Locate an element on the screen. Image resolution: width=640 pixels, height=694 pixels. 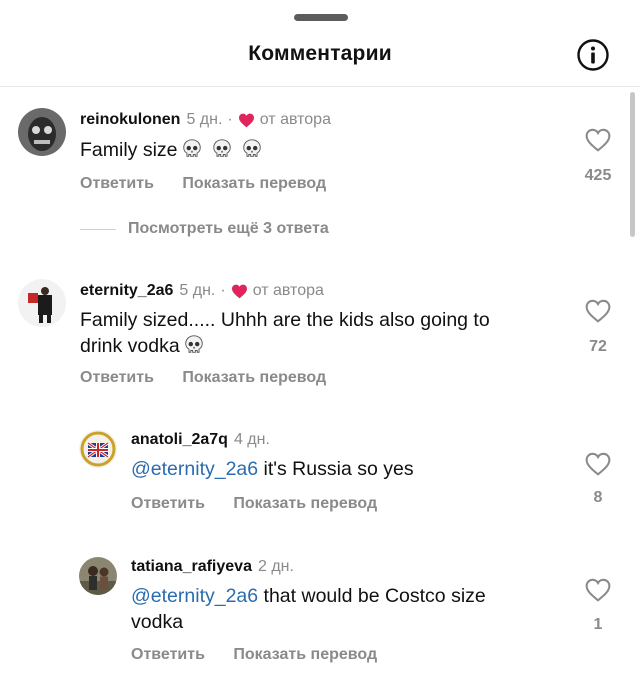
comment-username: eternity_2a6 is located at coordinates (126, 291).